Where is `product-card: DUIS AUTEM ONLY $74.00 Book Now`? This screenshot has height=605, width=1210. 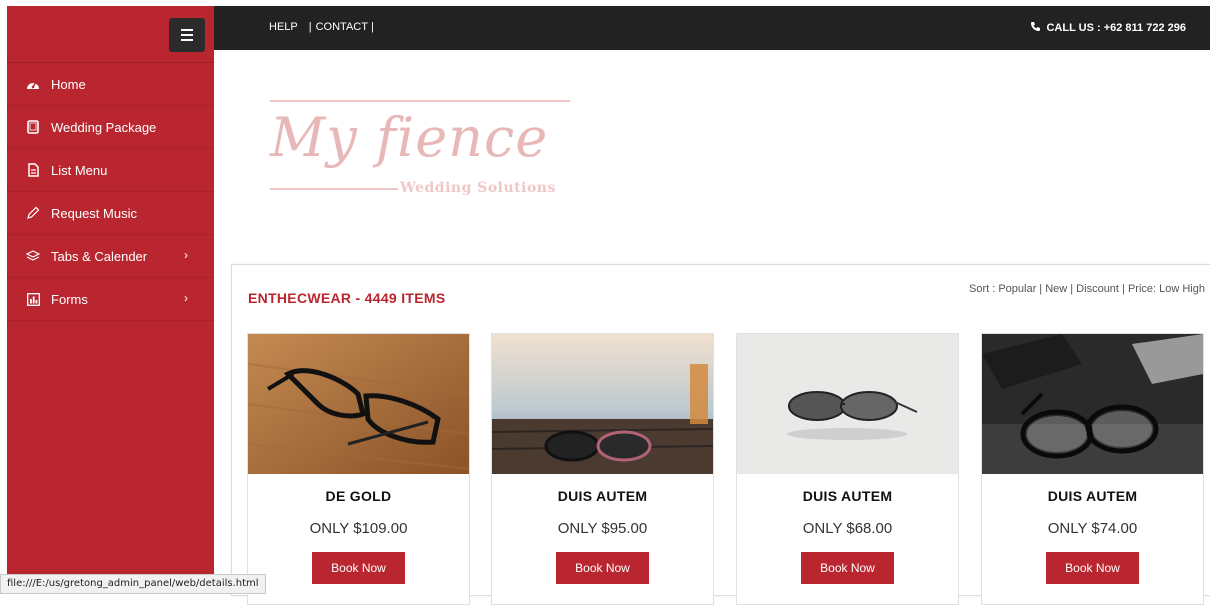 product-card: DUIS AUTEM ONLY $74.00 Book Now is located at coordinates (1092, 469).